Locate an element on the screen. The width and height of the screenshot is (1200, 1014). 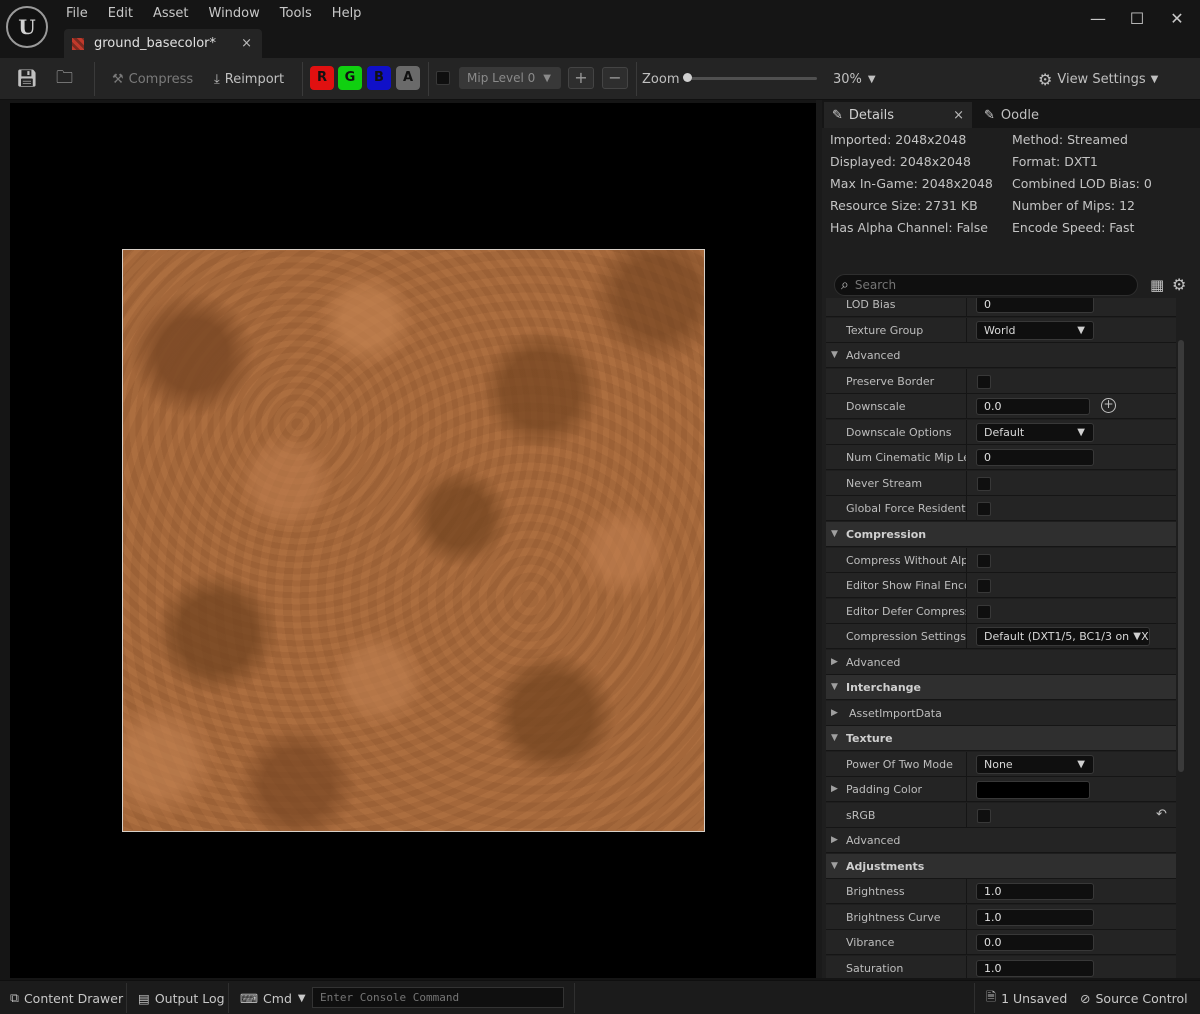
never-stream-checkbox is located at coordinates (984, 484).